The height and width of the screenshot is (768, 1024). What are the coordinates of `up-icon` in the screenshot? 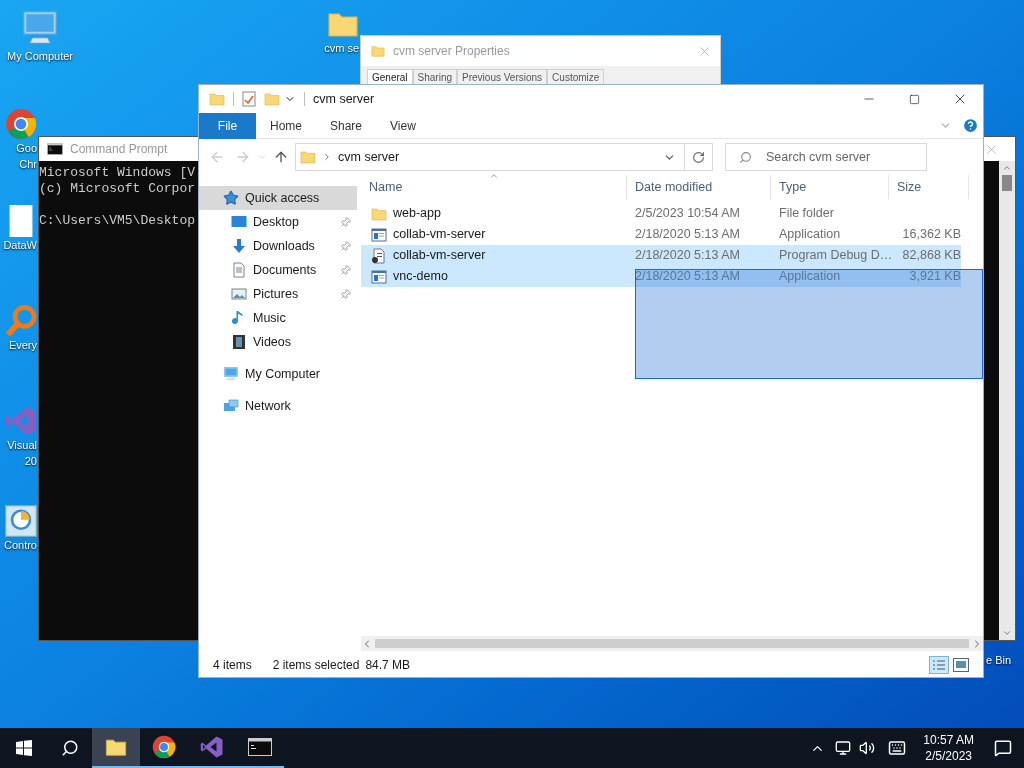 It's located at (281, 157).